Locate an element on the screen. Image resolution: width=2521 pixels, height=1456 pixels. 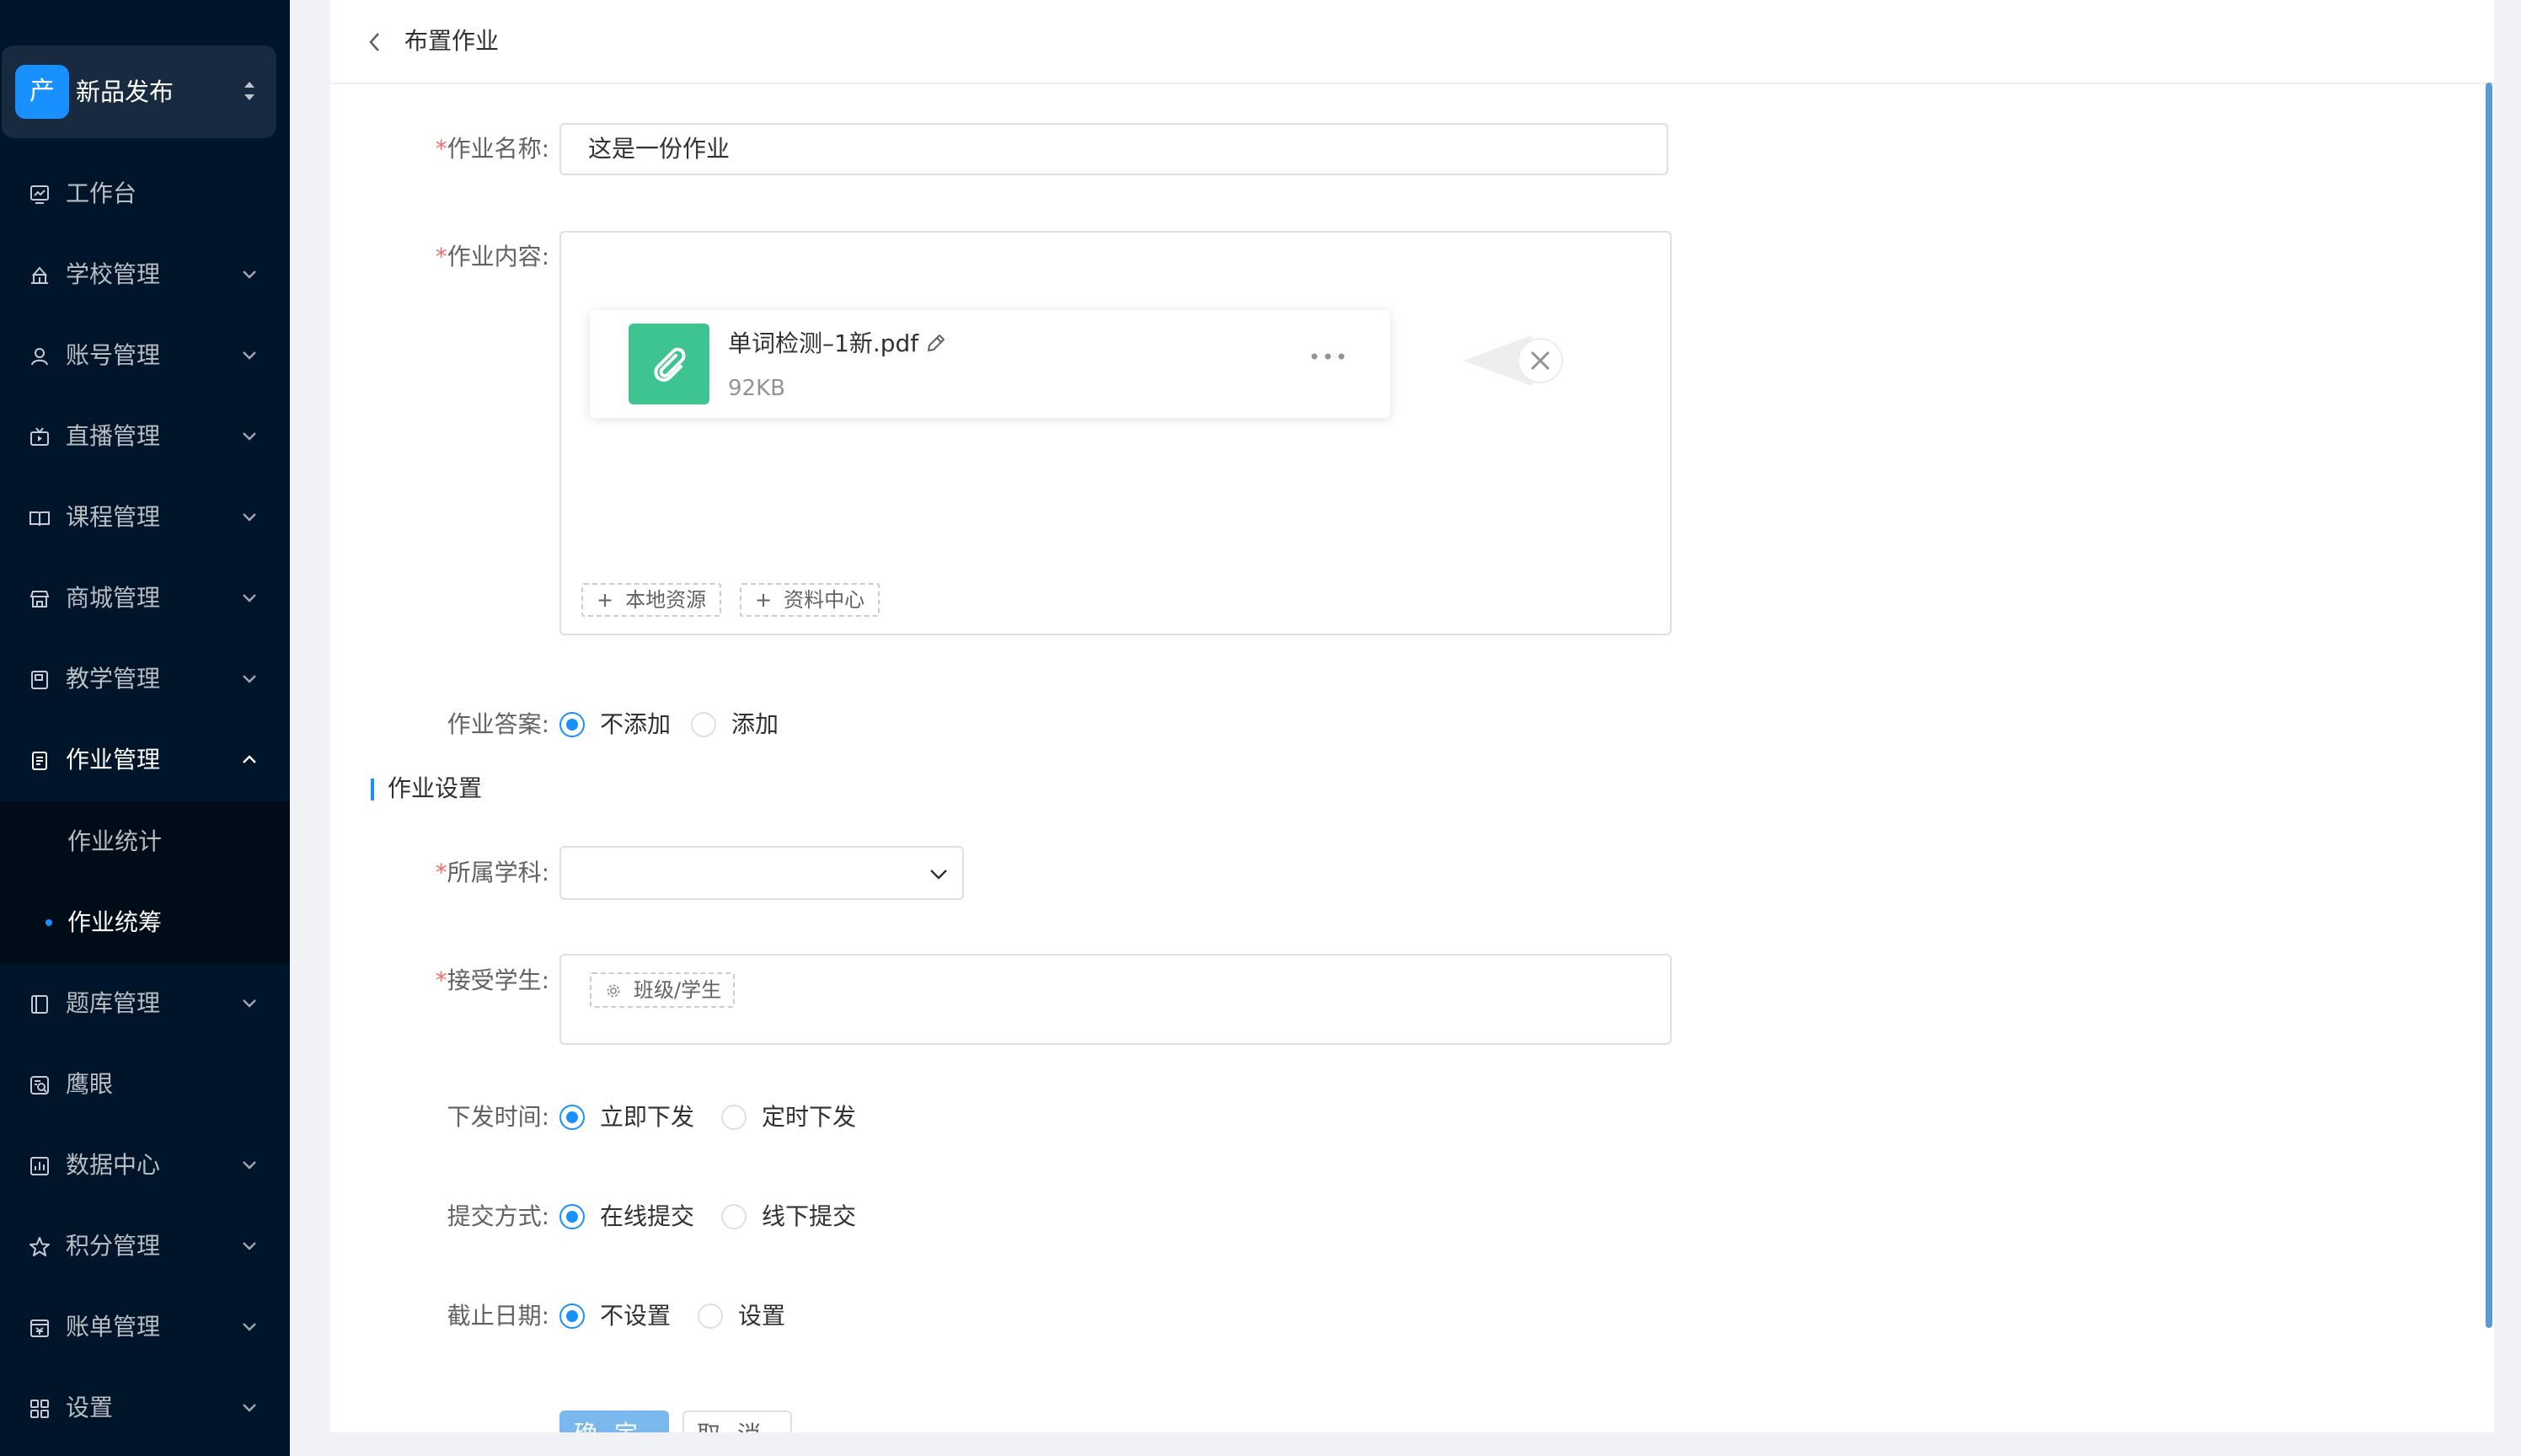
question-bank-icon is located at coordinates (39, 1004).